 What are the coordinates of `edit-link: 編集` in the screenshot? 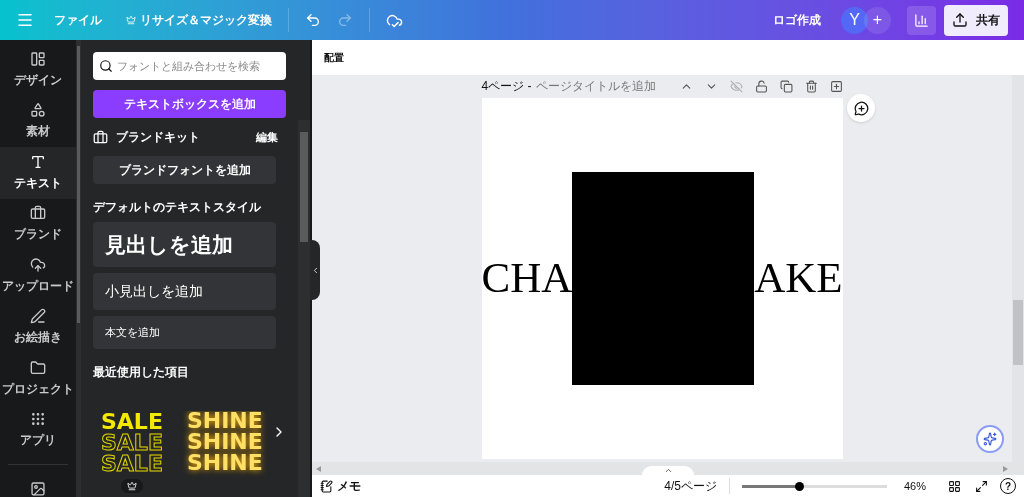 It's located at (267, 137).